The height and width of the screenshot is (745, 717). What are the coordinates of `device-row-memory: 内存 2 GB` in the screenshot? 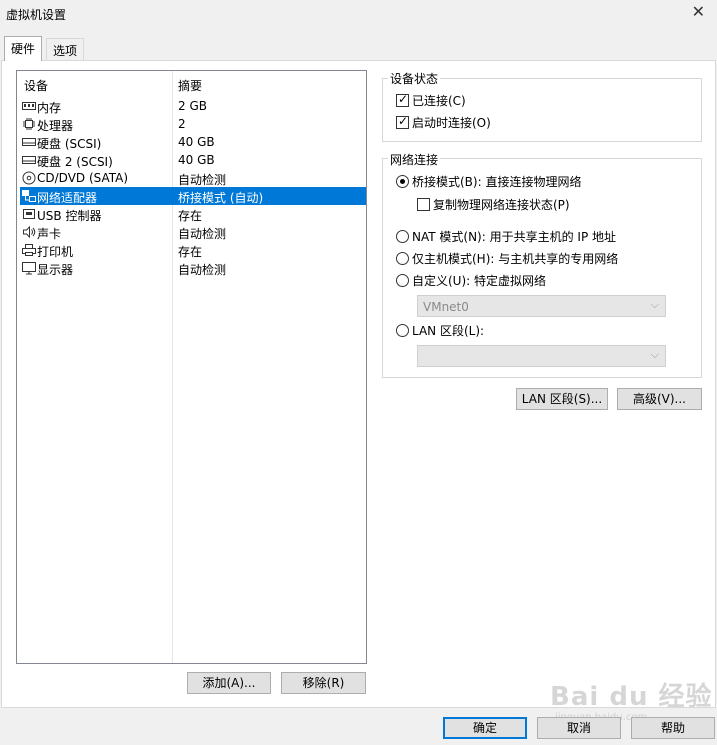 It's located at (191, 106).